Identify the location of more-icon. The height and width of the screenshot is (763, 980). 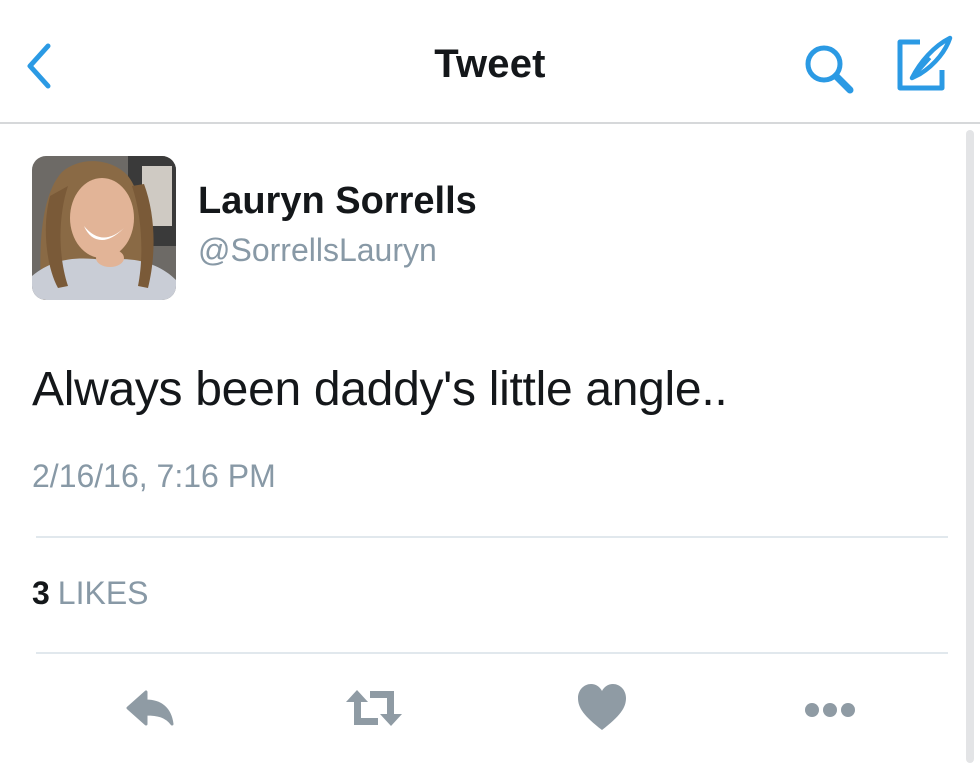
(830, 710).